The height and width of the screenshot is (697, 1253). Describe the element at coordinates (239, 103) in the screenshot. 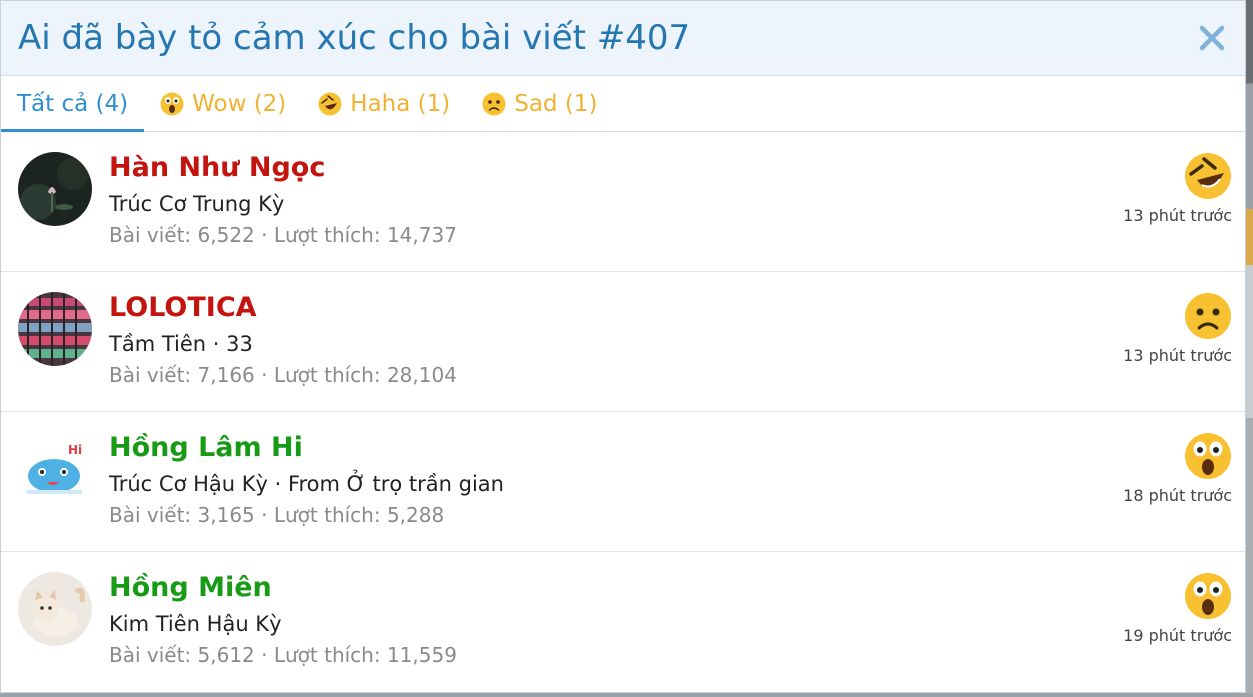

I see `tab-wow-label: Wow (2)` at that location.